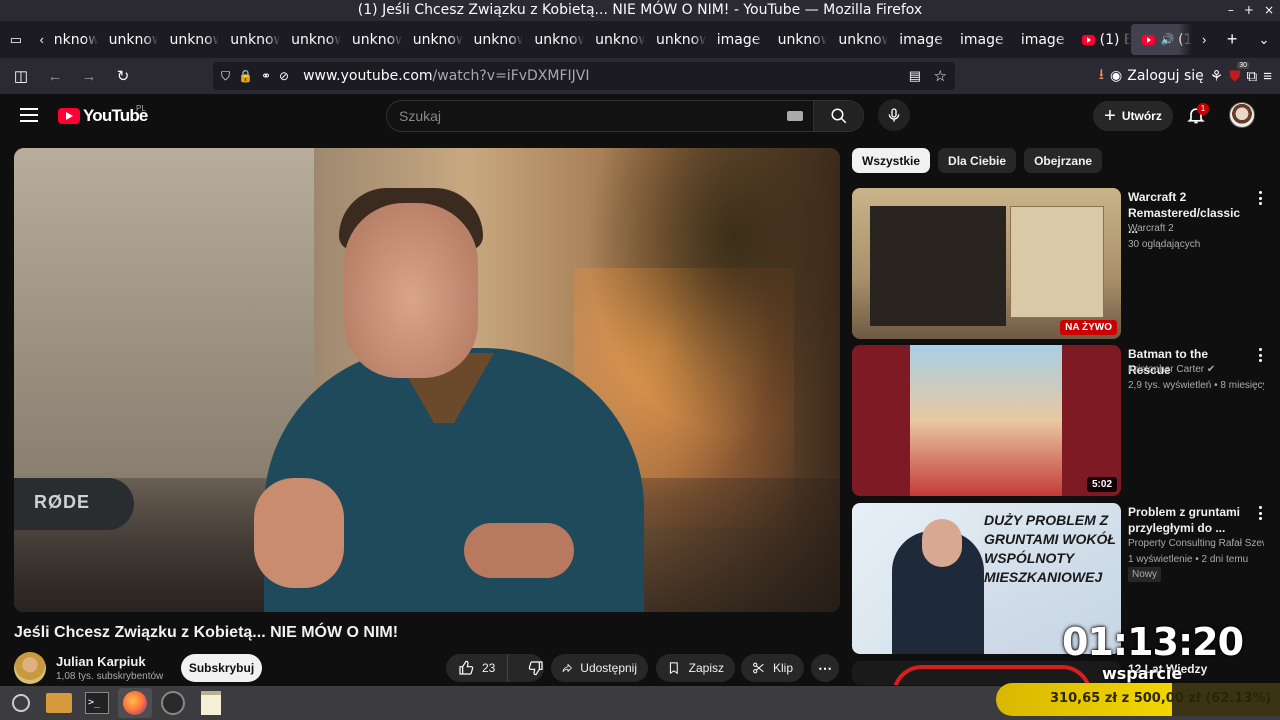 The width and height of the screenshot is (1280, 720). I want to click on youtube-favicon-icon, so click(1088, 39).